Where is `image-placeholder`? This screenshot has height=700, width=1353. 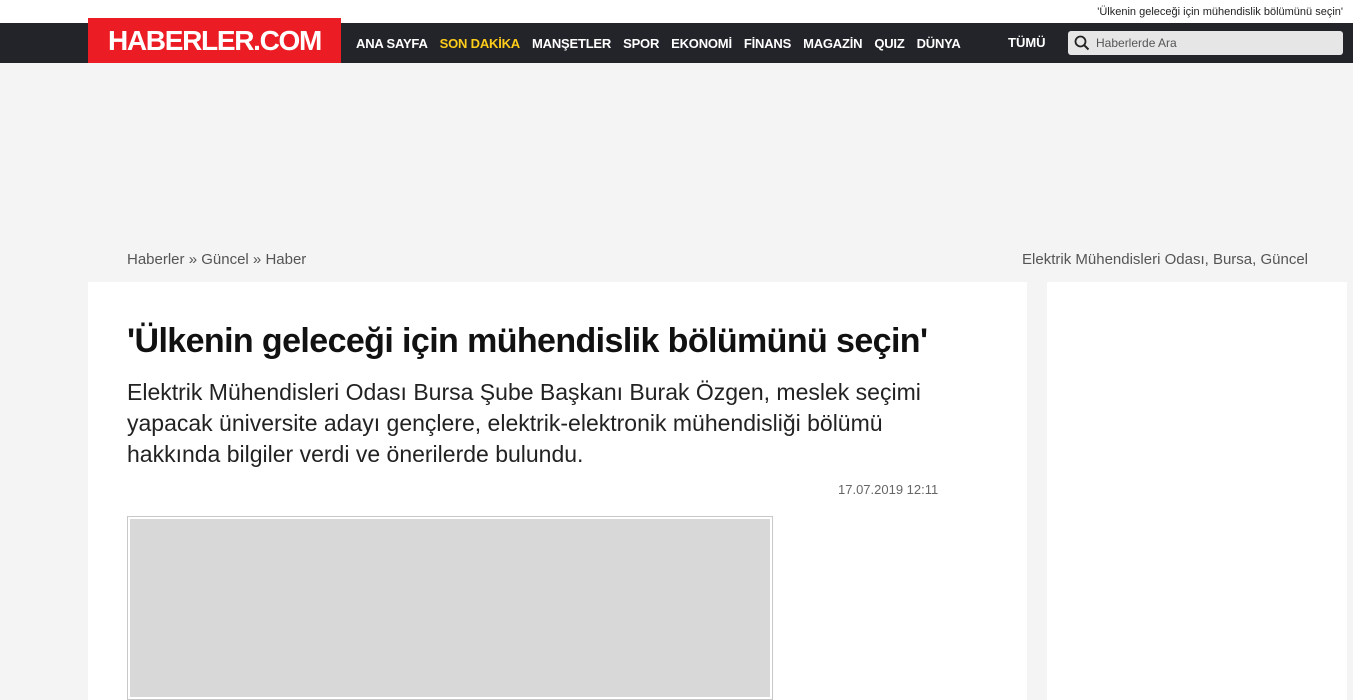
image-placeholder is located at coordinates (450, 608).